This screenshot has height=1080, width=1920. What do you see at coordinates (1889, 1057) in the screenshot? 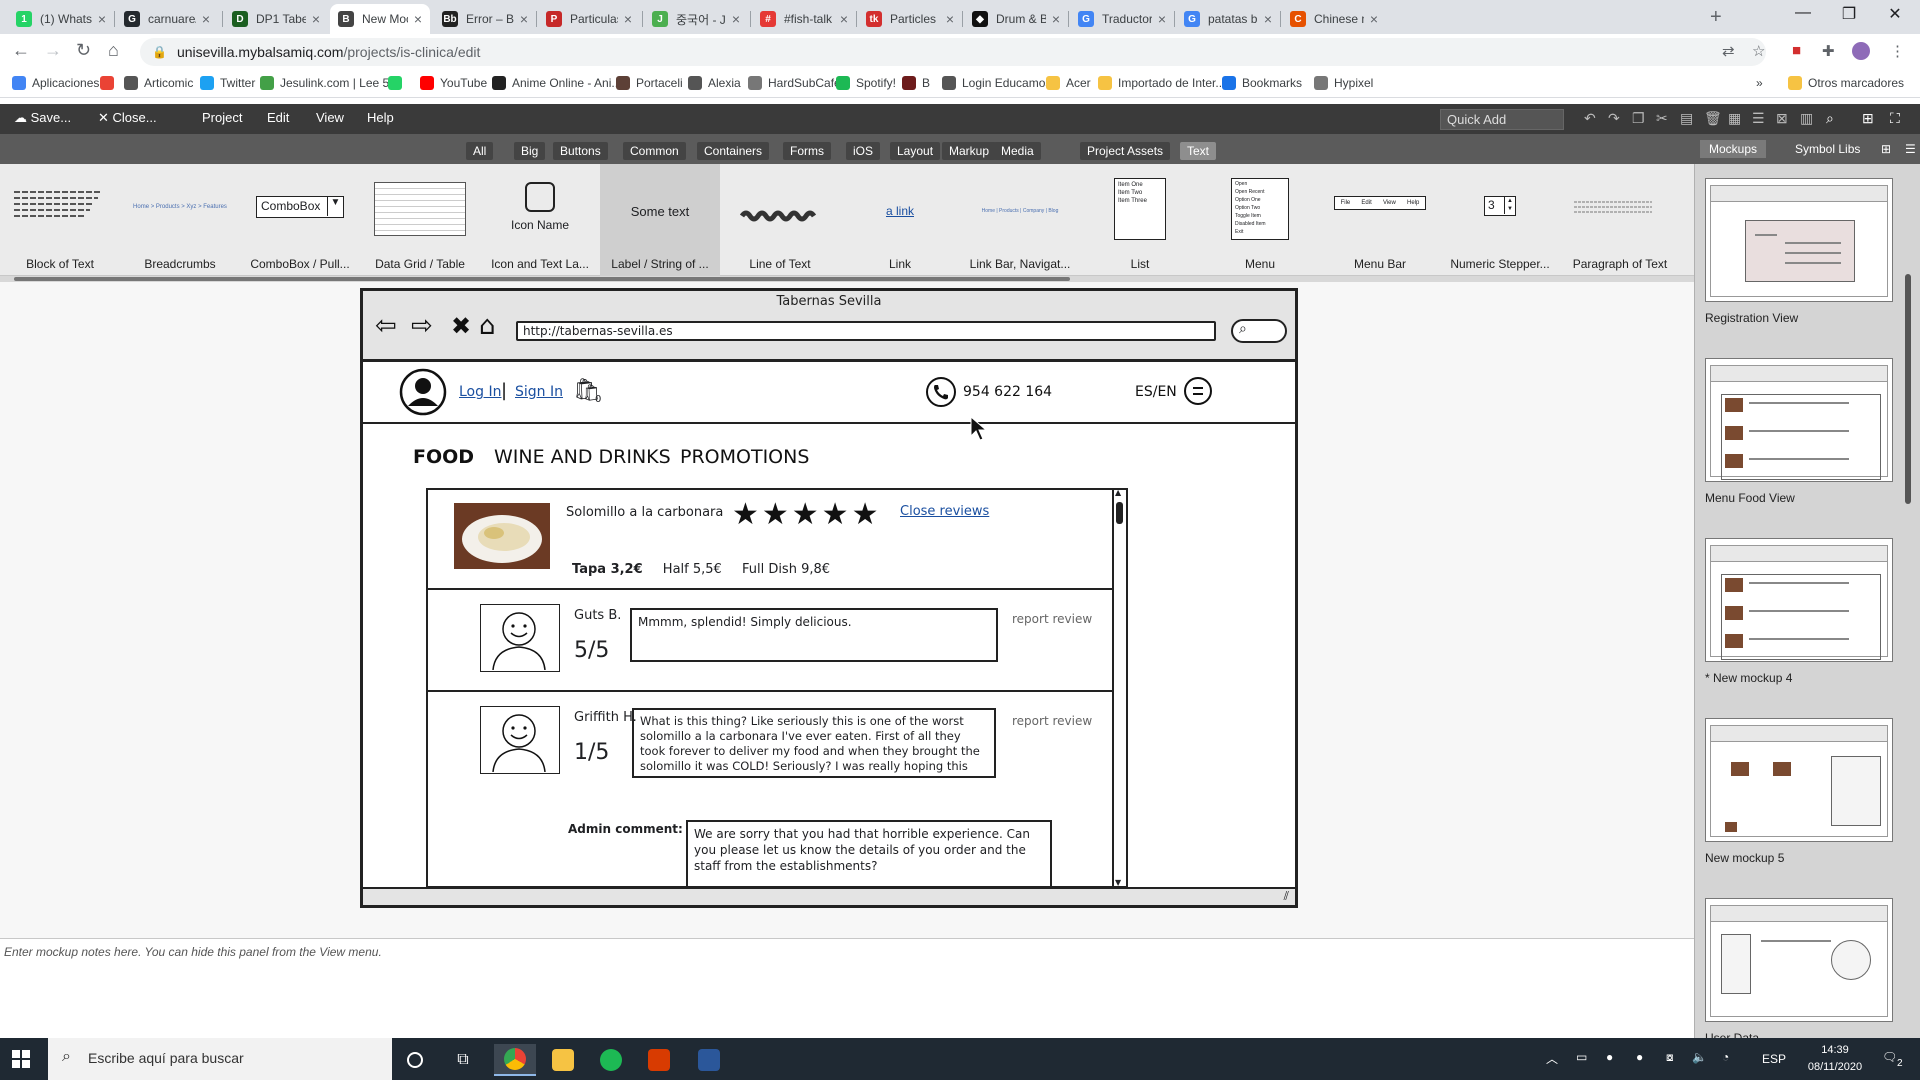
I see `notification-center-icon: 🗨` at bounding box center [1889, 1057].